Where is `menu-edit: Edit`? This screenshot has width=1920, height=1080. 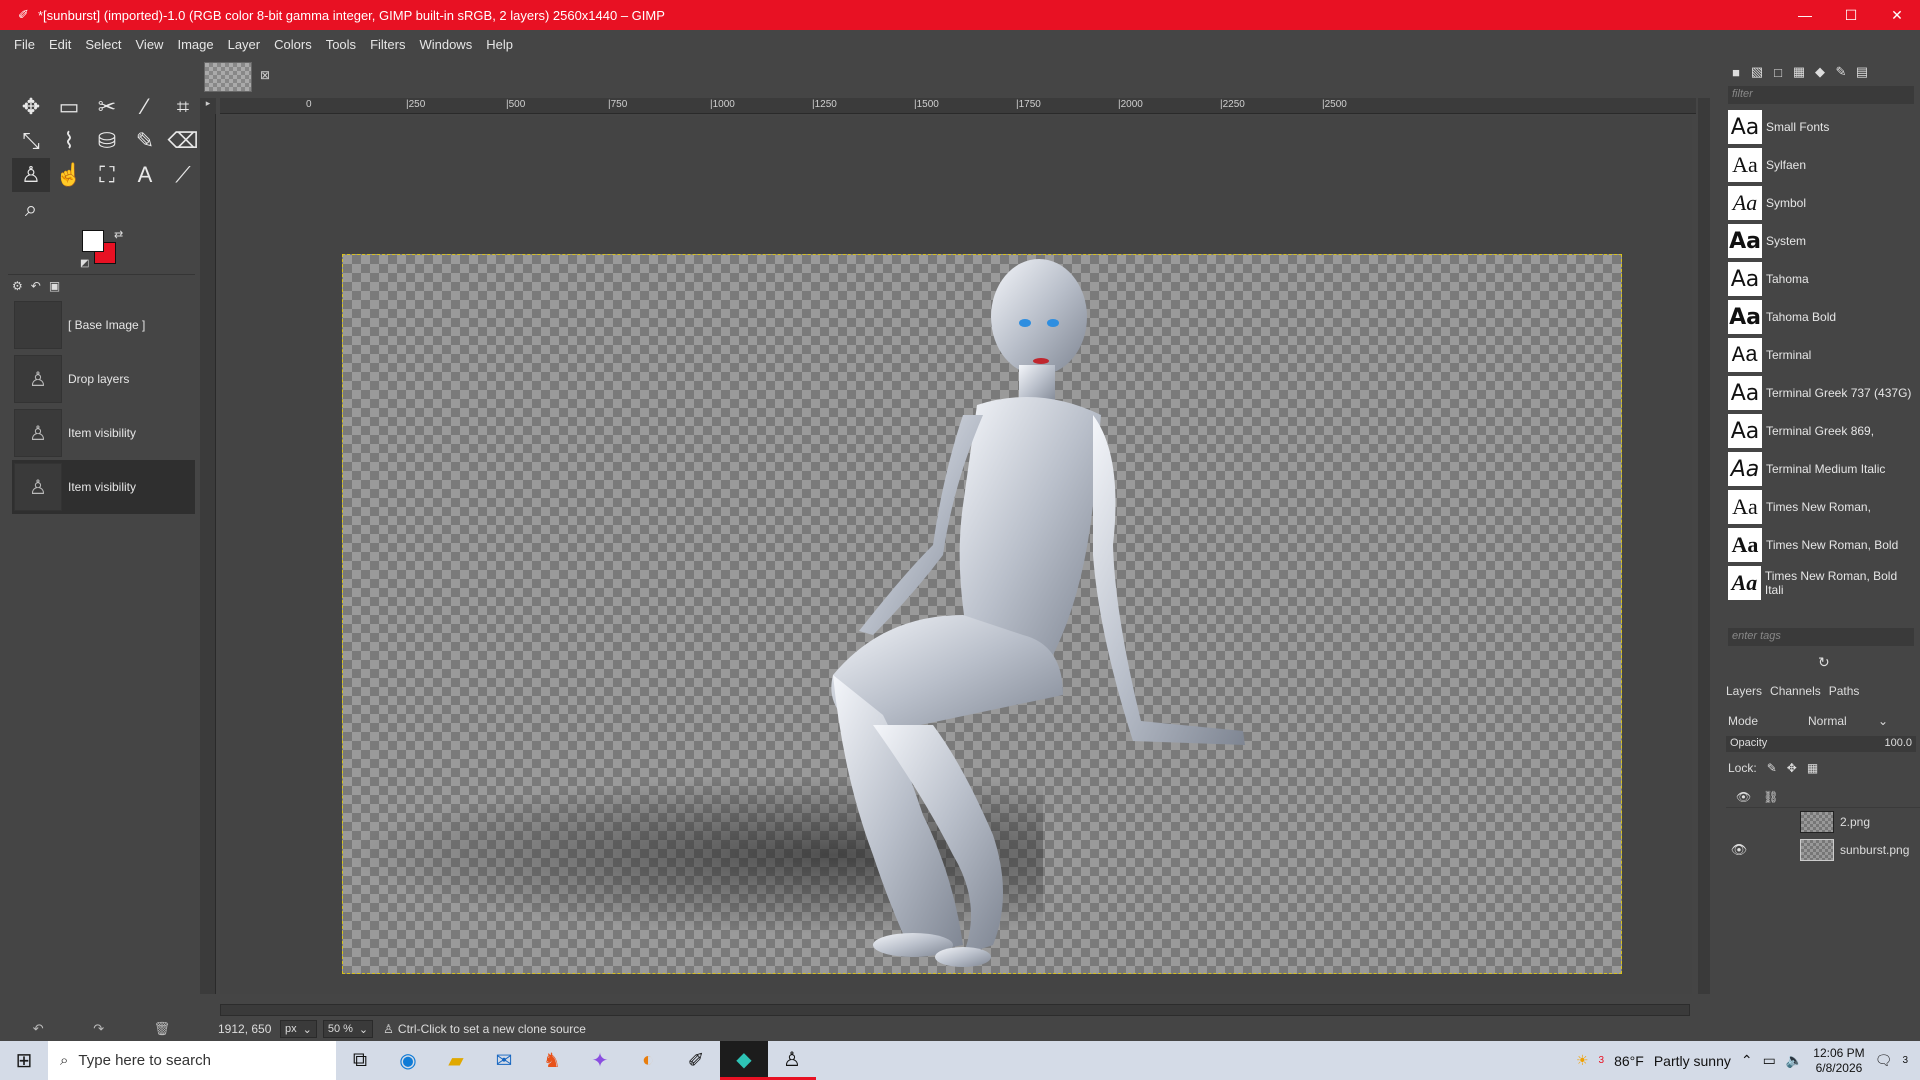
menu-edit: Edit is located at coordinates (60, 44).